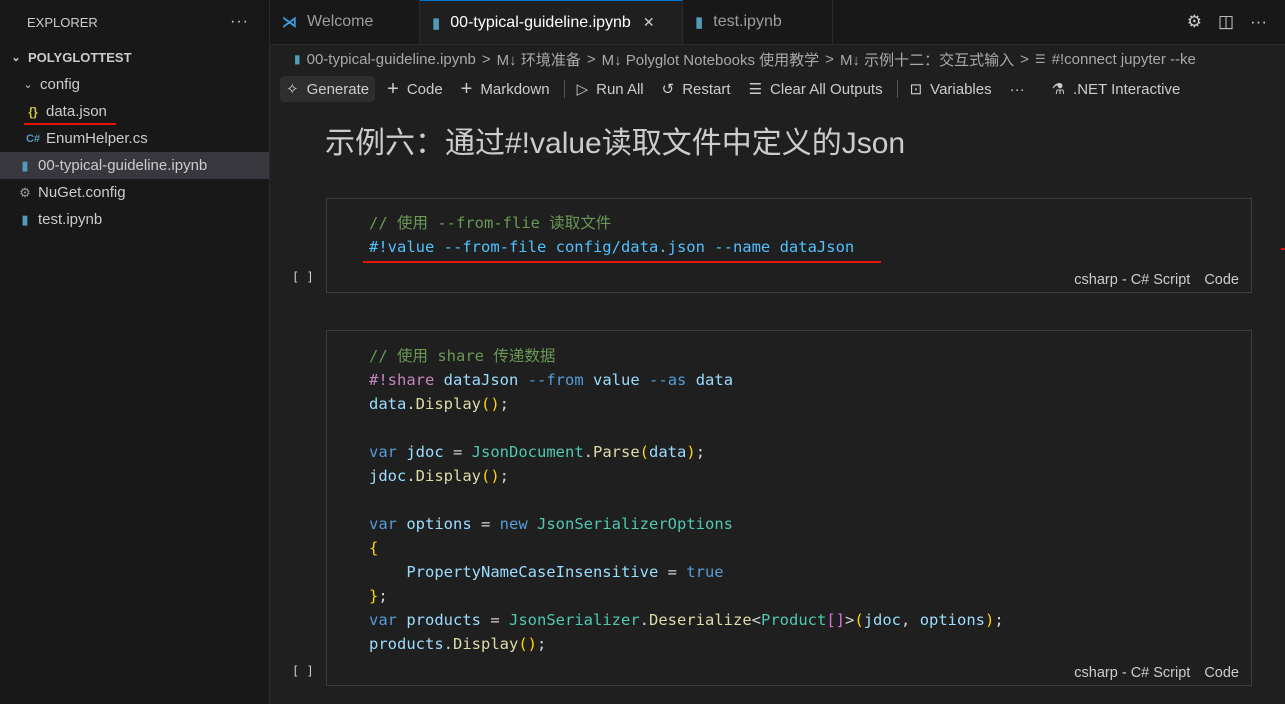  I want to click on markdown-label: Markdown, so click(515, 89).